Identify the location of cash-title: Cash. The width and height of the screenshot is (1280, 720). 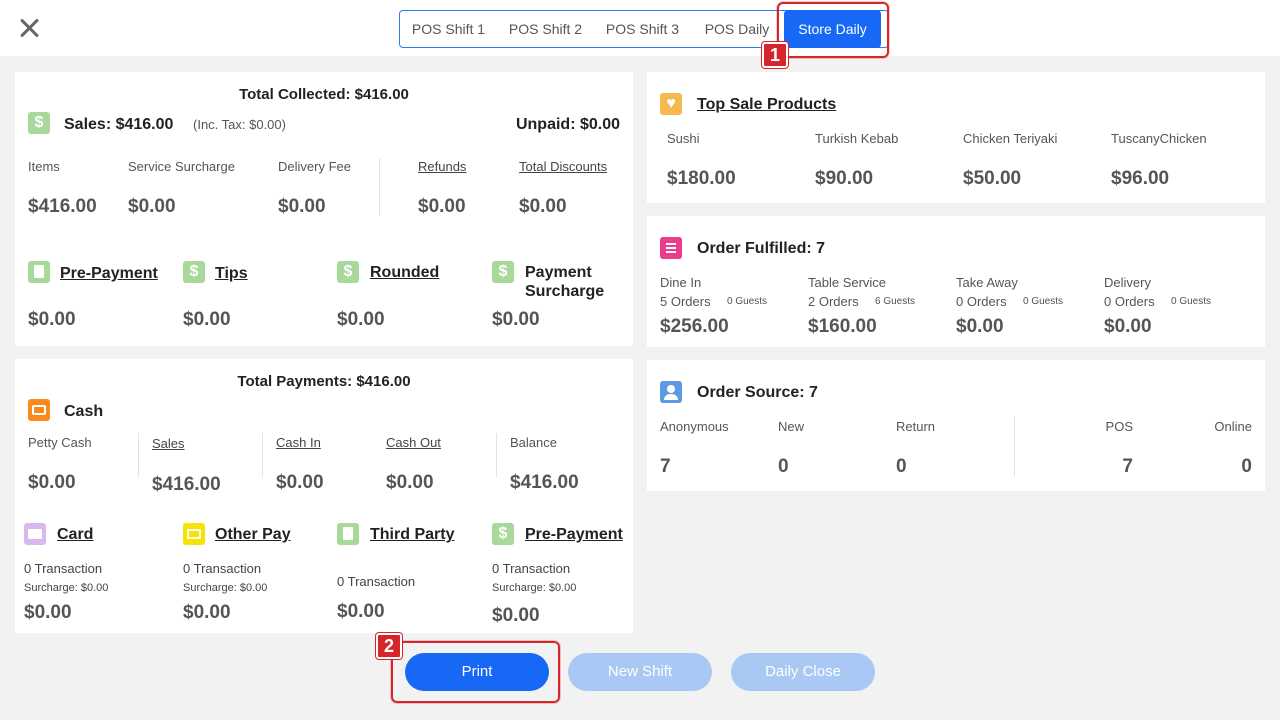
(84, 411).